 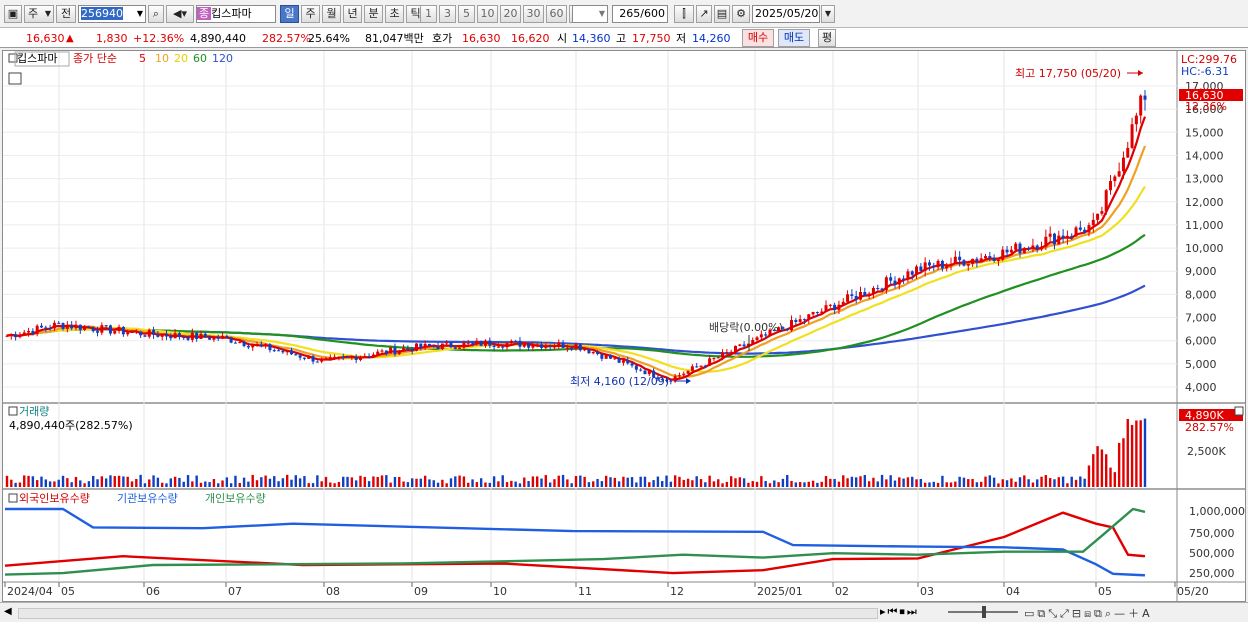 What do you see at coordinates (15, 78) in the screenshot?
I see `calculator-icon` at bounding box center [15, 78].